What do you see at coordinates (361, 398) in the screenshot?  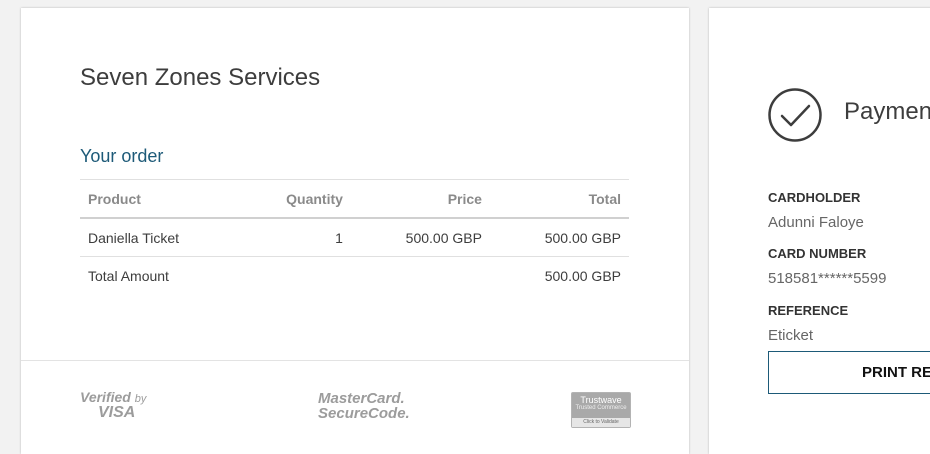 I see `mastercard-text: MasterCard.` at bounding box center [361, 398].